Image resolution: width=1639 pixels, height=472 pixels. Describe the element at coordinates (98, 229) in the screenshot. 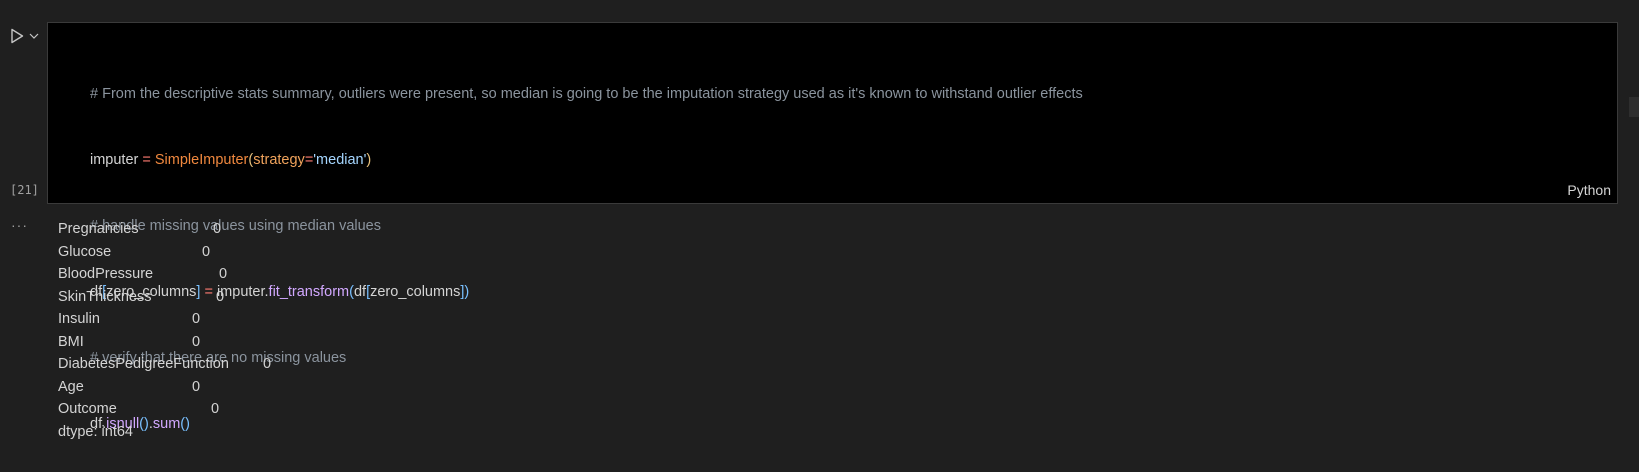

I see `output-row-name: Pregnancies` at that location.